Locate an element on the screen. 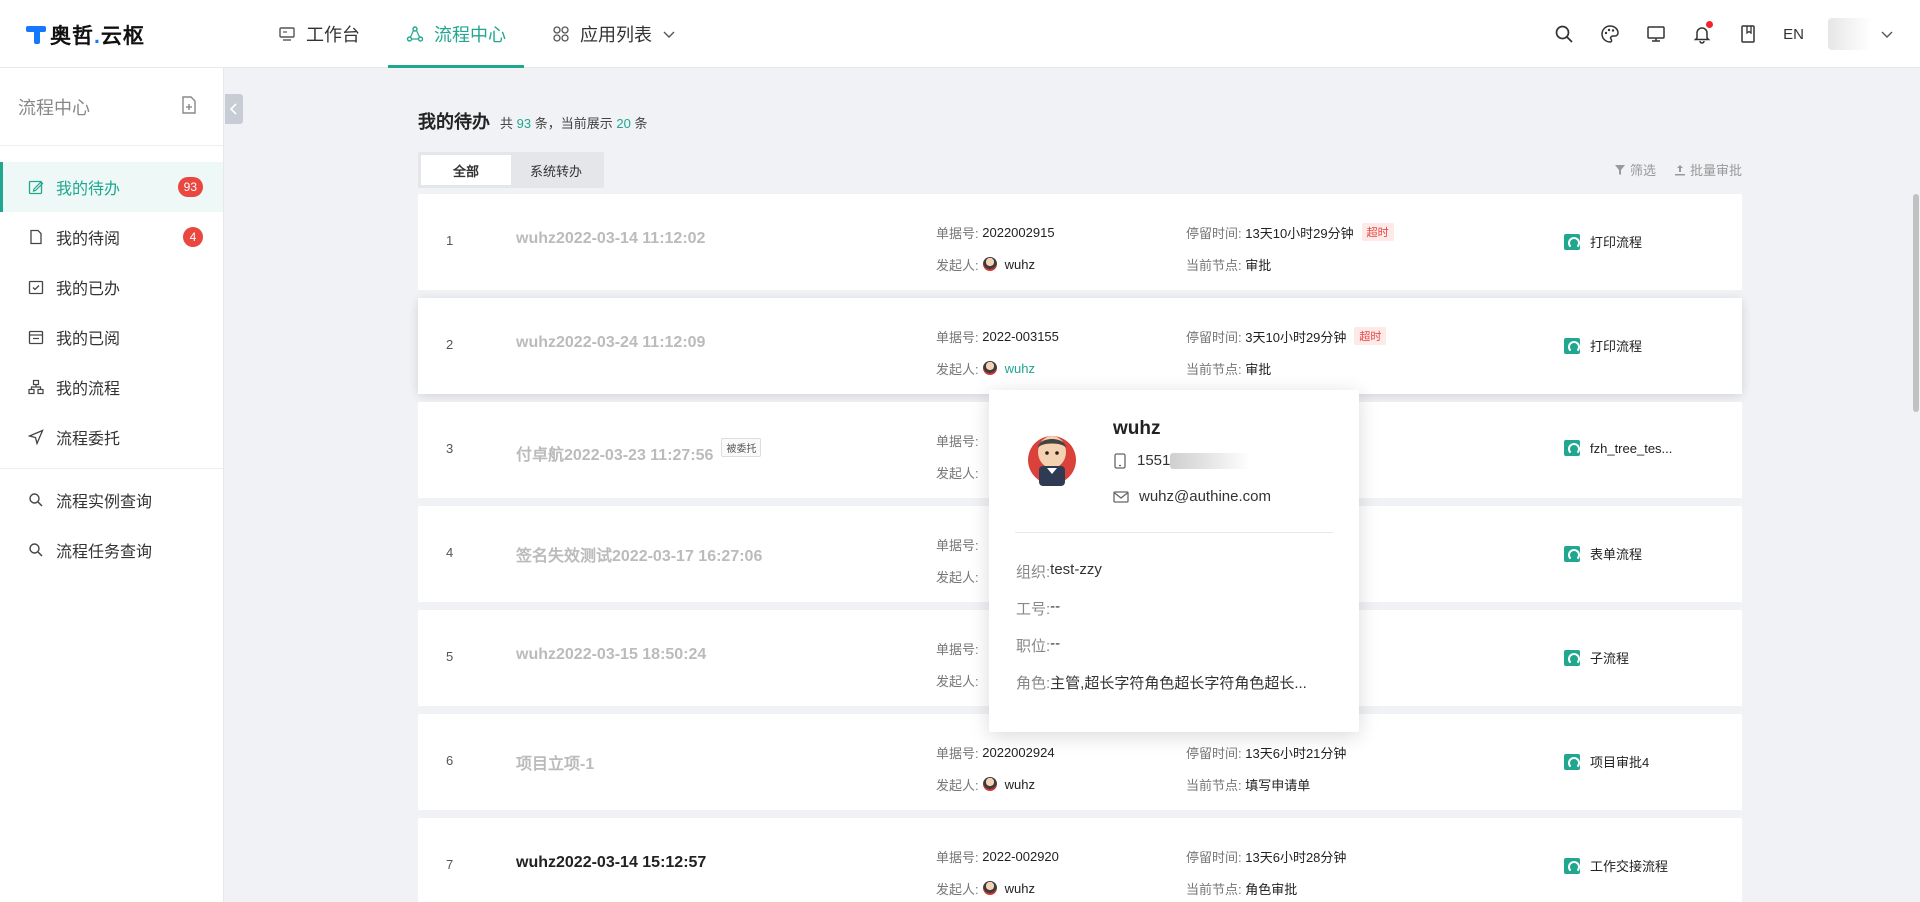 The height and width of the screenshot is (902, 1920). hierarchy-icon is located at coordinates (36, 387).